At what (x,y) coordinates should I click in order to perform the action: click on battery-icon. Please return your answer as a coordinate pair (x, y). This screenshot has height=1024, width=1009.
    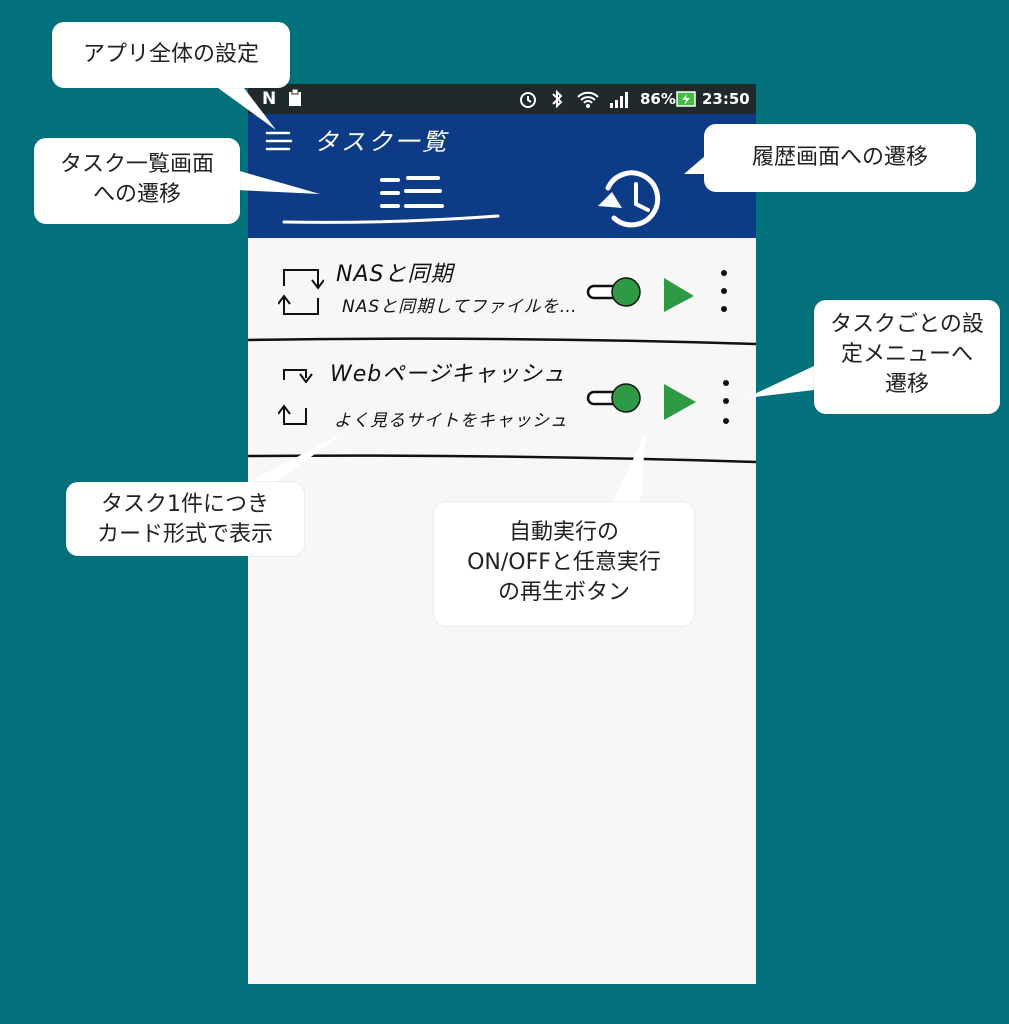
    Looking at the image, I should click on (686, 101).